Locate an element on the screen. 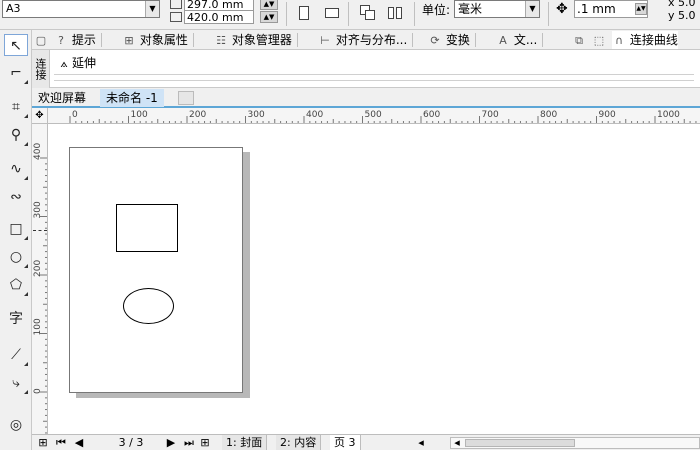  ruler-tick-label: 0 is located at coordinates (75, 115).